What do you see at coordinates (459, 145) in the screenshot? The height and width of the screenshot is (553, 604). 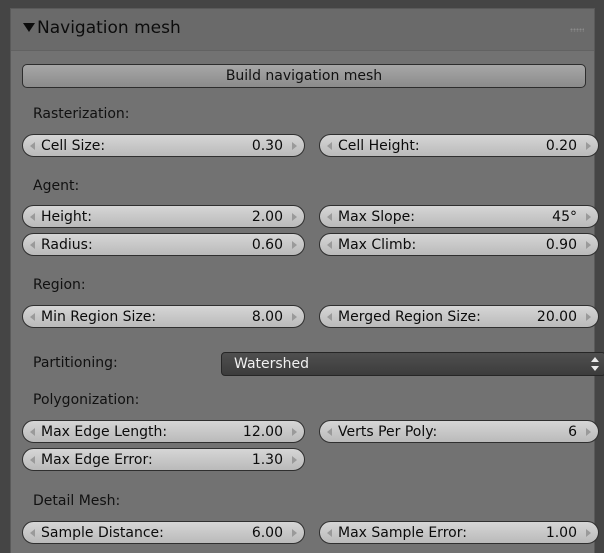 I see `cell-height-field: Cell Height: 0.20` at bounding box center [459, 145].